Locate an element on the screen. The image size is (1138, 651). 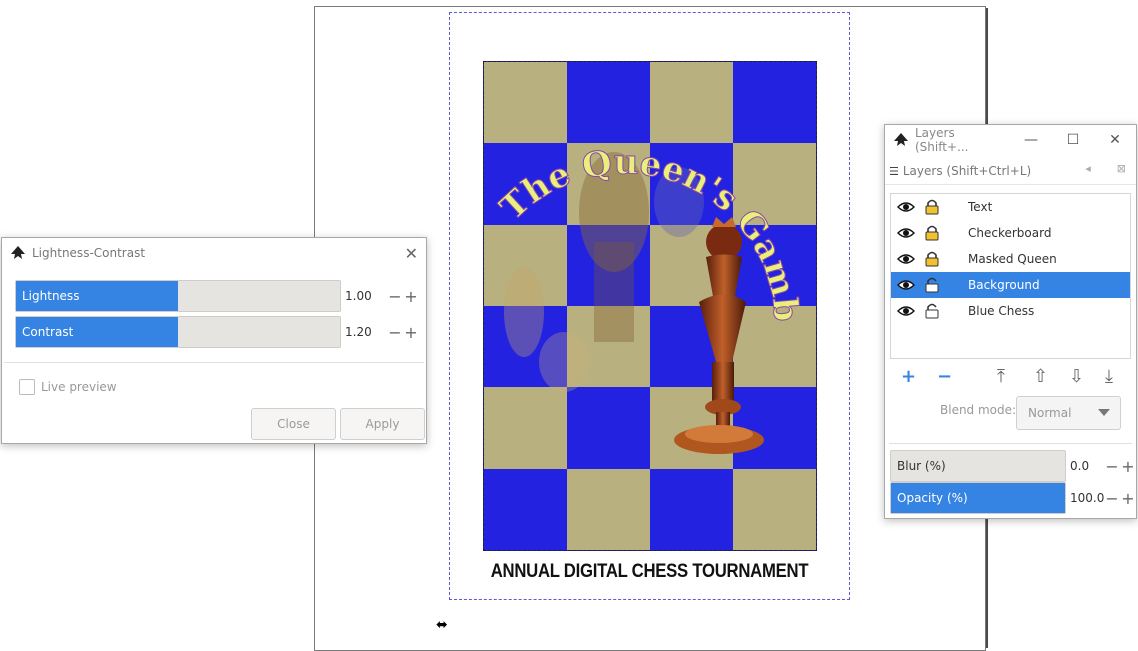
blend-mode-row: Blend mode: is located at coordinates (978, 410).